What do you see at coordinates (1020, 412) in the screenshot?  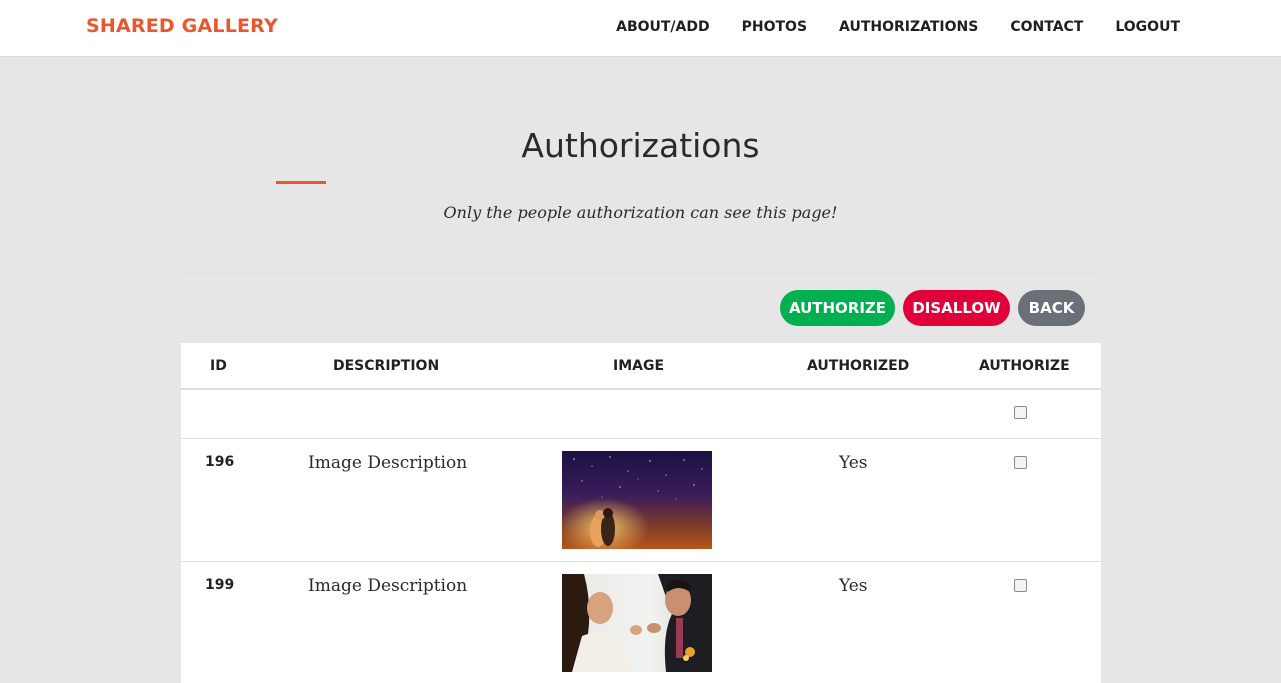 I see `select-all-checkbox` at bounding box center [1020, 412].